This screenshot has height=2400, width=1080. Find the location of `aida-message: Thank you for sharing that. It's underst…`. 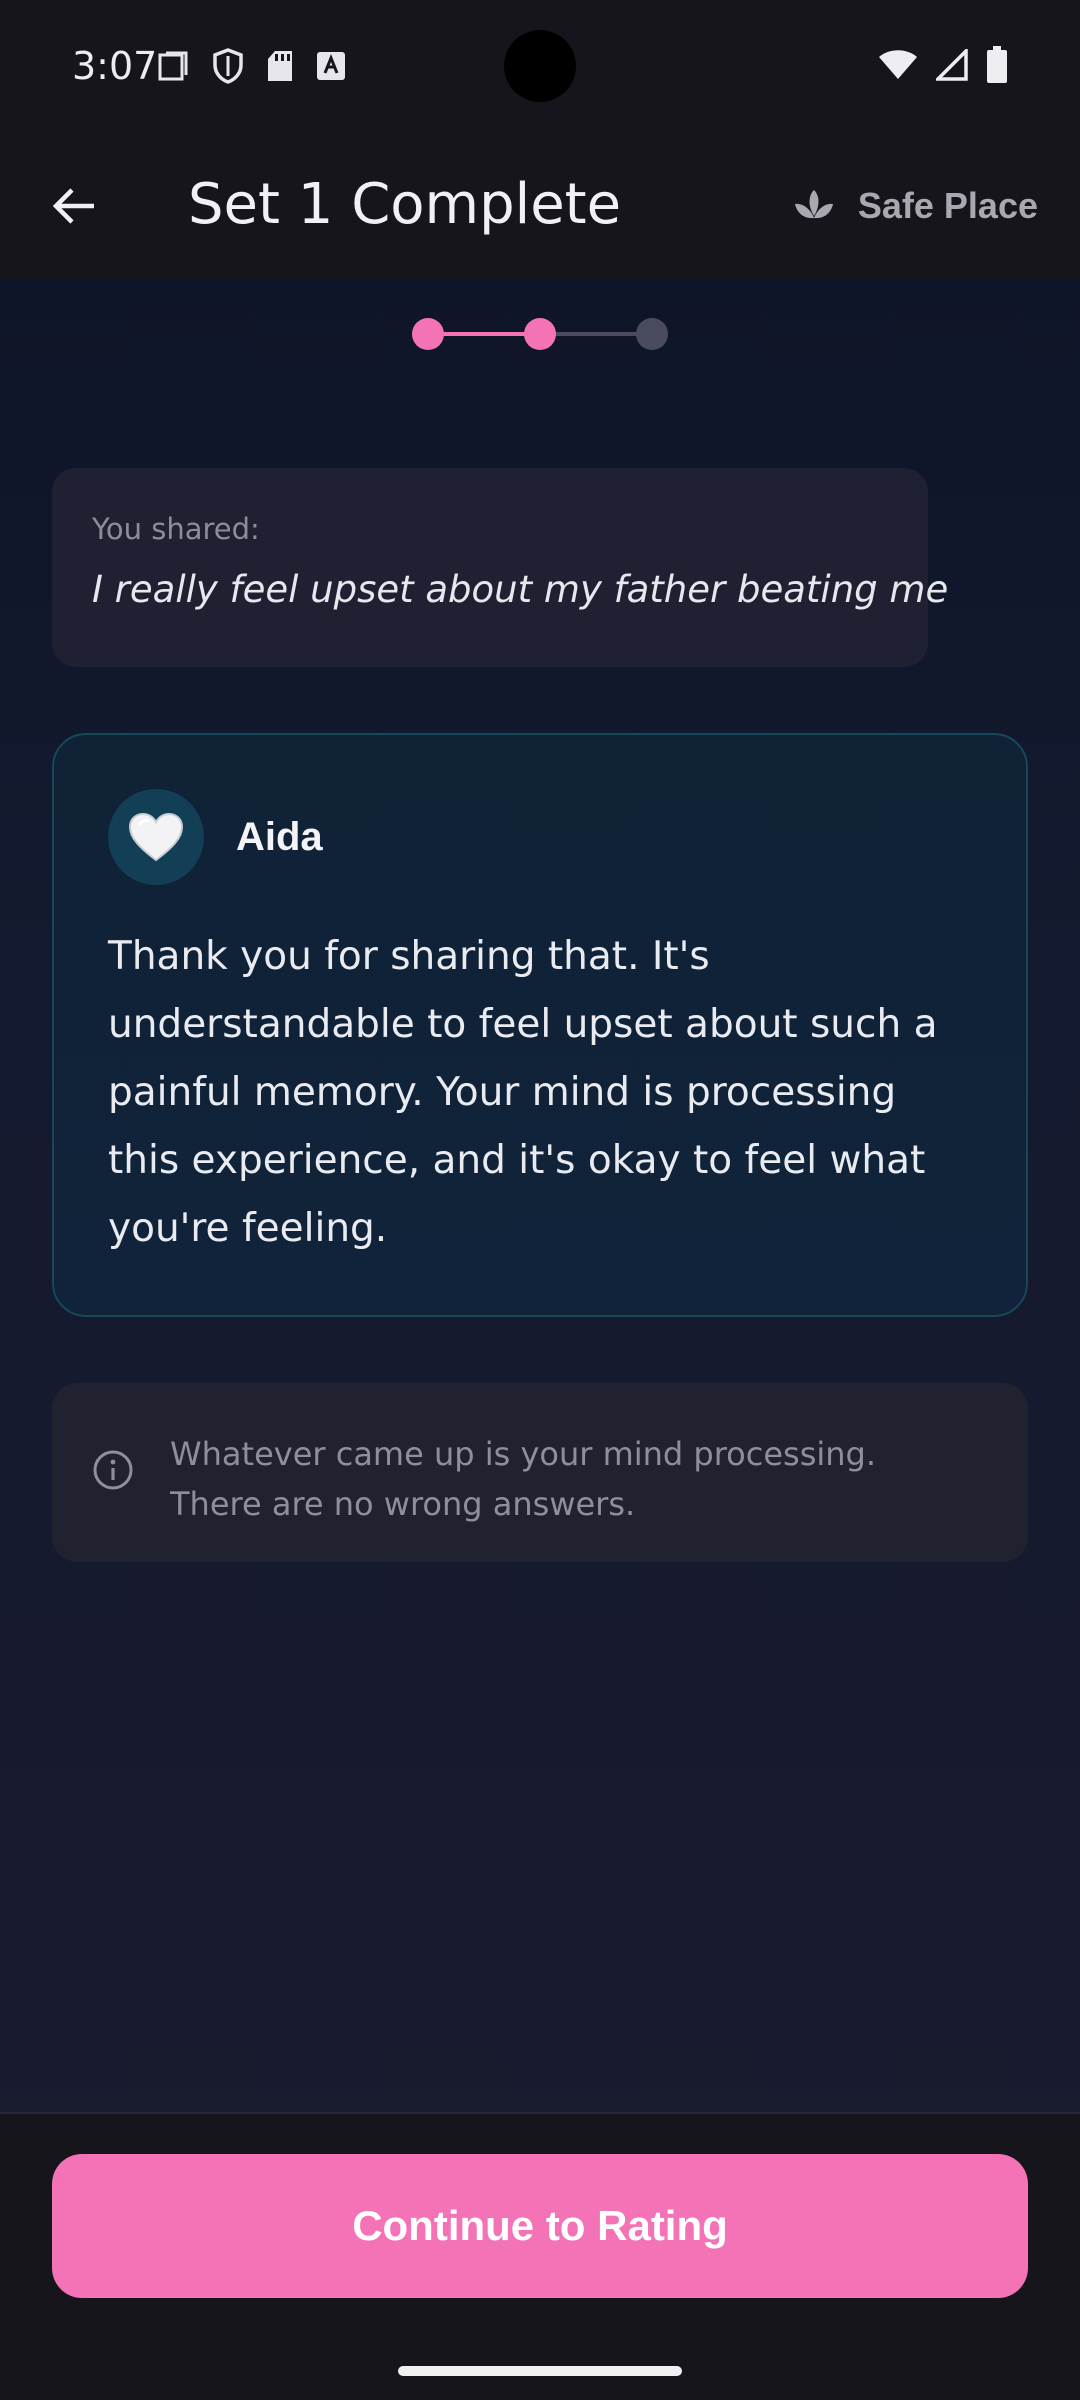

aida-message: Thank you for sharing that. It's underst… is located at coordinates (523, 1092).